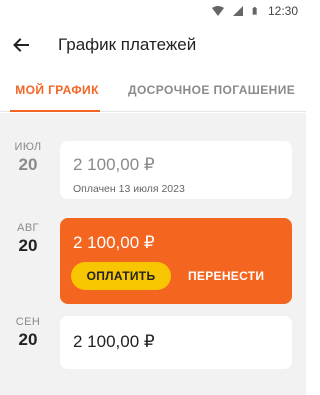 Image resolution: width=320 pixels, height=395 pixels. What do you see at coordinates (176, 170) in the screenshot?
I see `payment-card-paid: 2 100,00 ₽ Оплачен 13 июля 2023` at bounding box center [176, 170].